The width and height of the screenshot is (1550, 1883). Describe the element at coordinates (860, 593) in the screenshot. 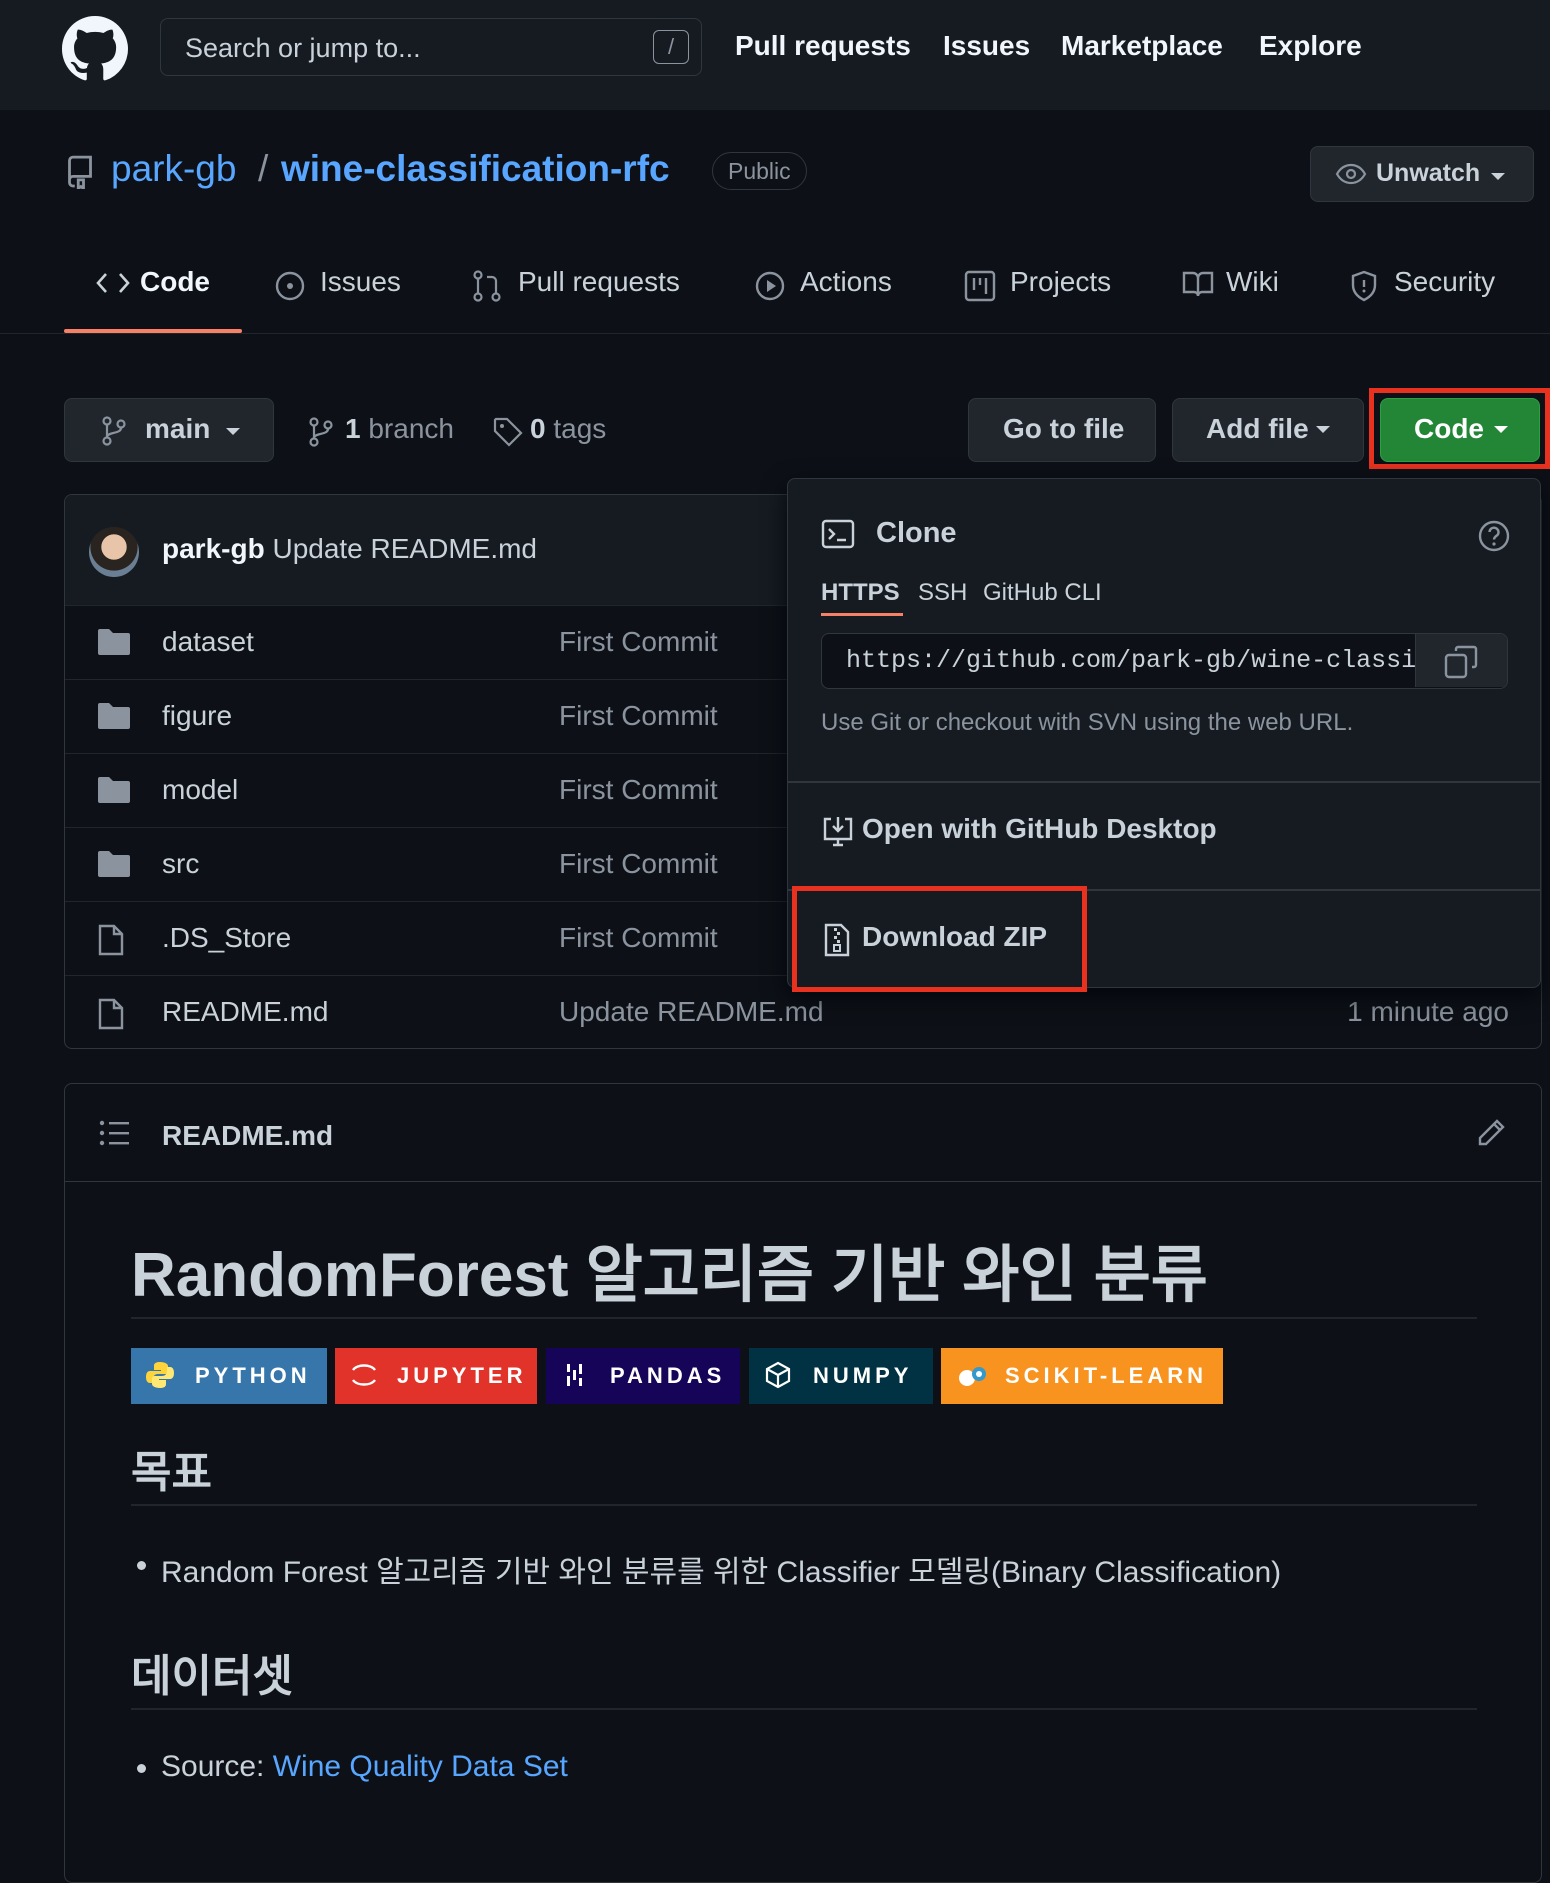

I see `clone-tab-https: HTTPS` at that location.